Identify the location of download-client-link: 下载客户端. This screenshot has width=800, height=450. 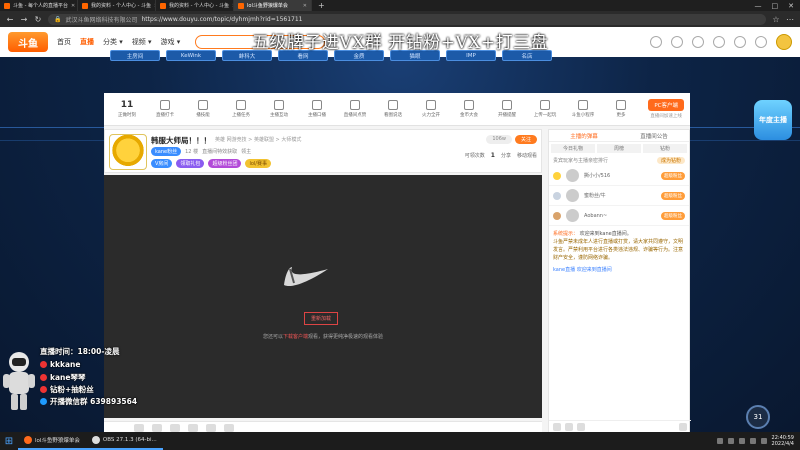
(295, 337).